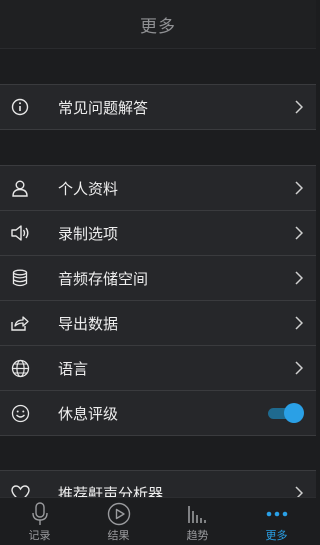  I want to click on menu-item-label: 个人资料, so click(88, 188).